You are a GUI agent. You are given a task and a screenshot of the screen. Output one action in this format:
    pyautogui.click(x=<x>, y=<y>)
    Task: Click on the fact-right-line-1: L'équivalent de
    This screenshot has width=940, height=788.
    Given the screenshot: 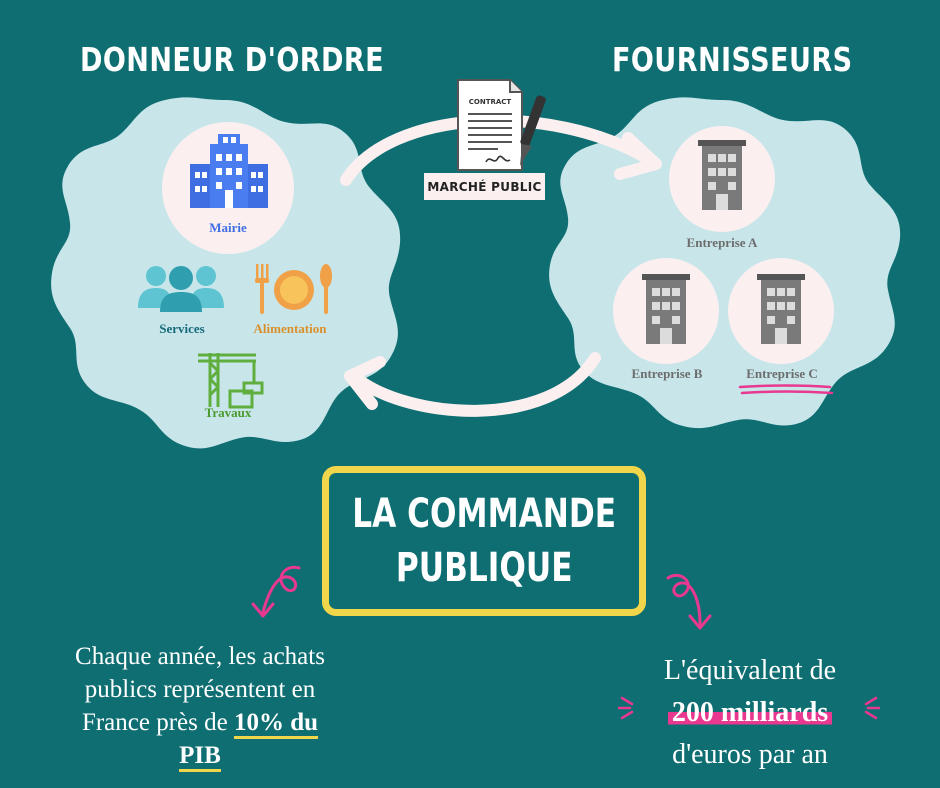 What is the action you would take?
    pyautogui.click(x=750, y=670)
    